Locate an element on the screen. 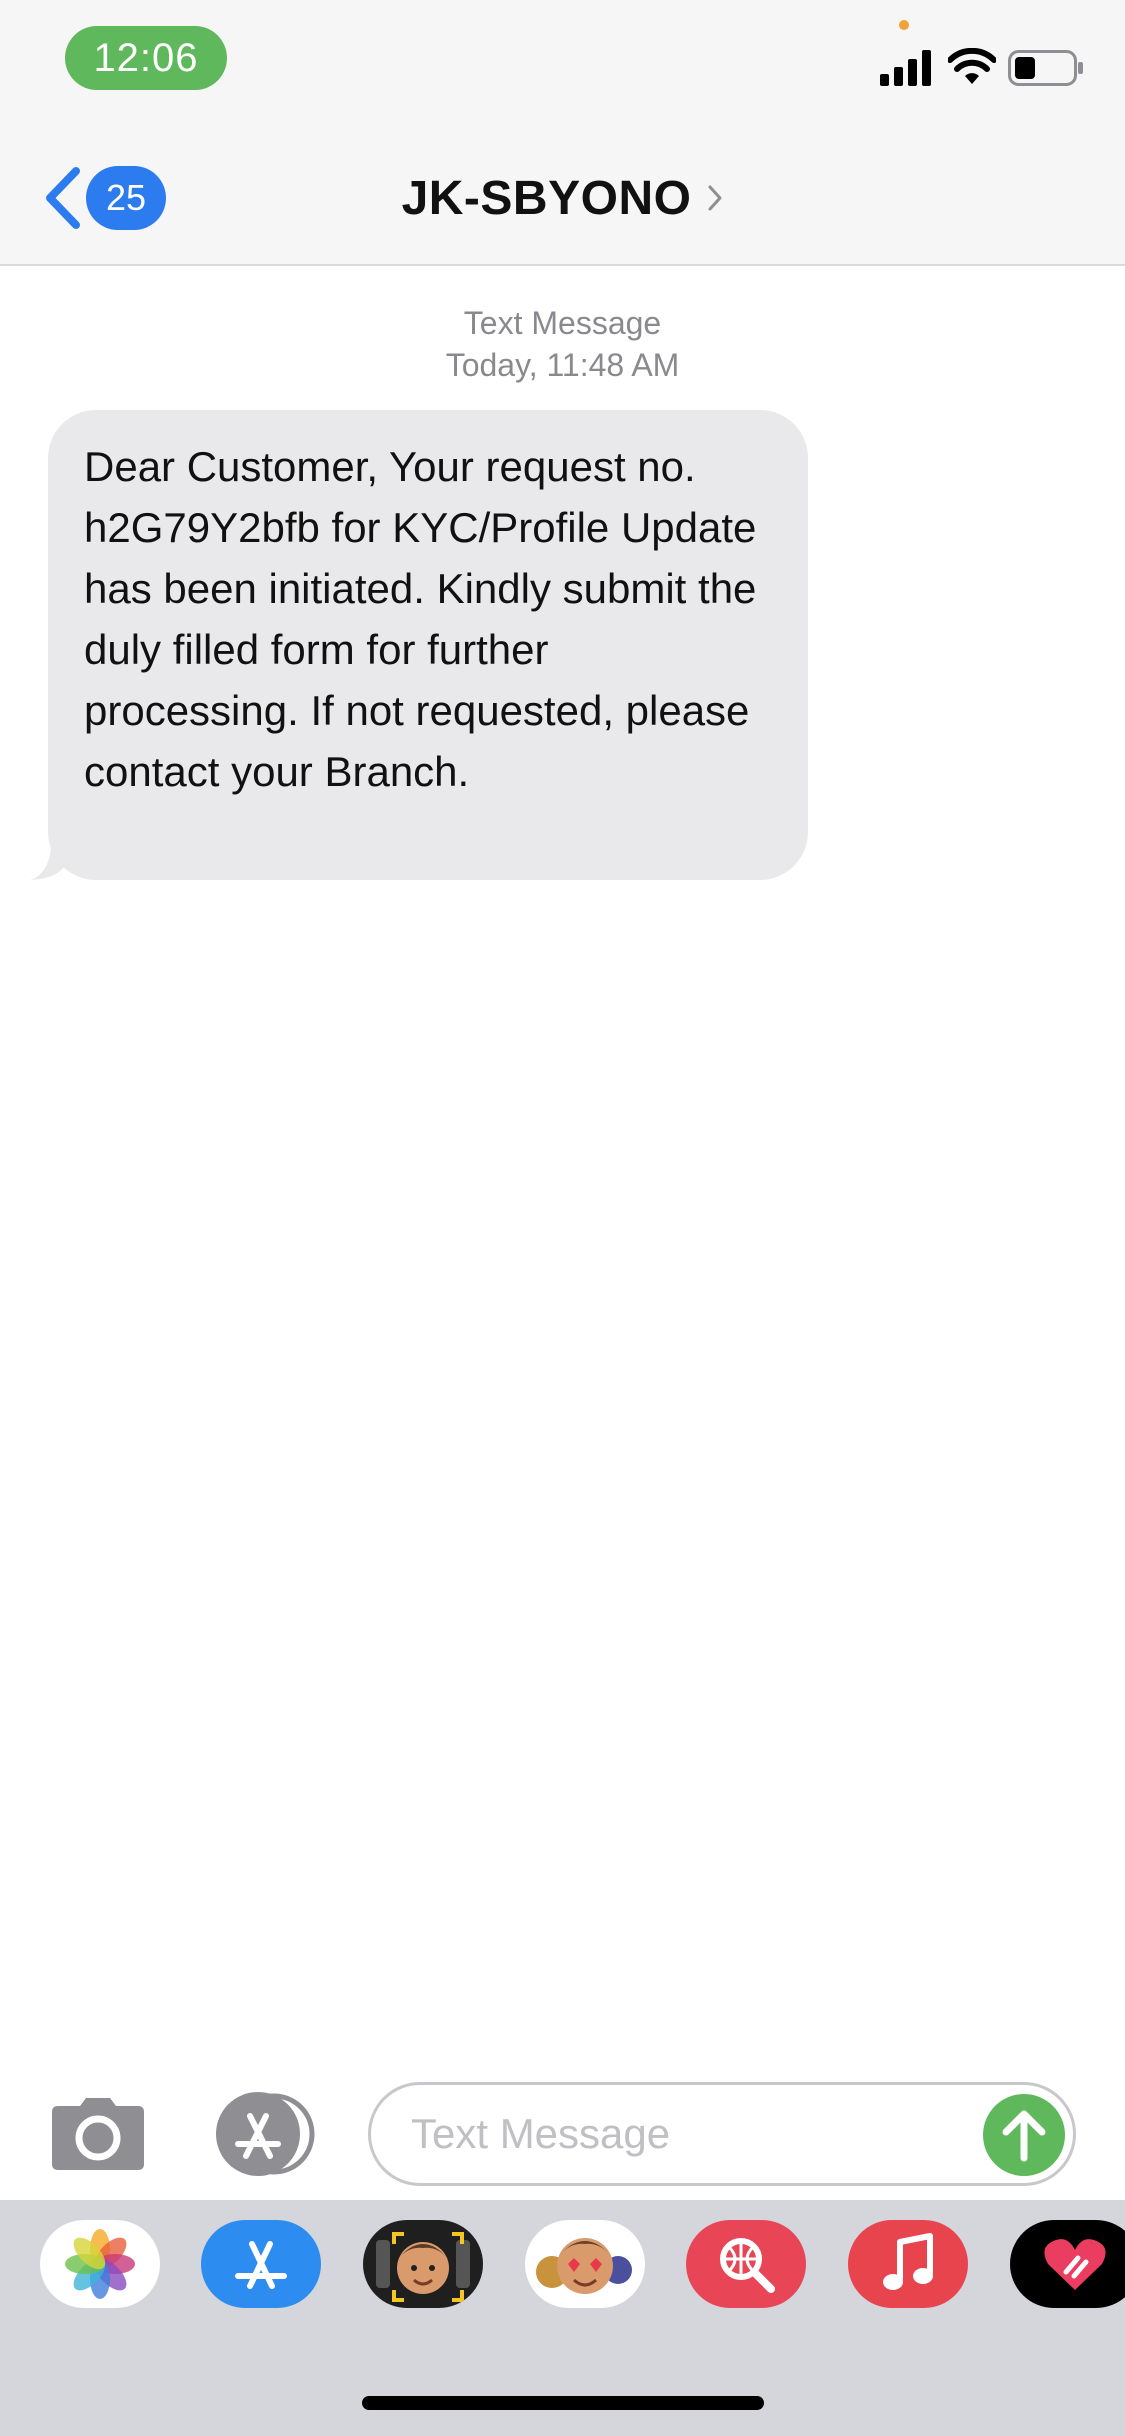 The image size is (1125, 2436). web-images-icon is located at coordinates (746, 2264).